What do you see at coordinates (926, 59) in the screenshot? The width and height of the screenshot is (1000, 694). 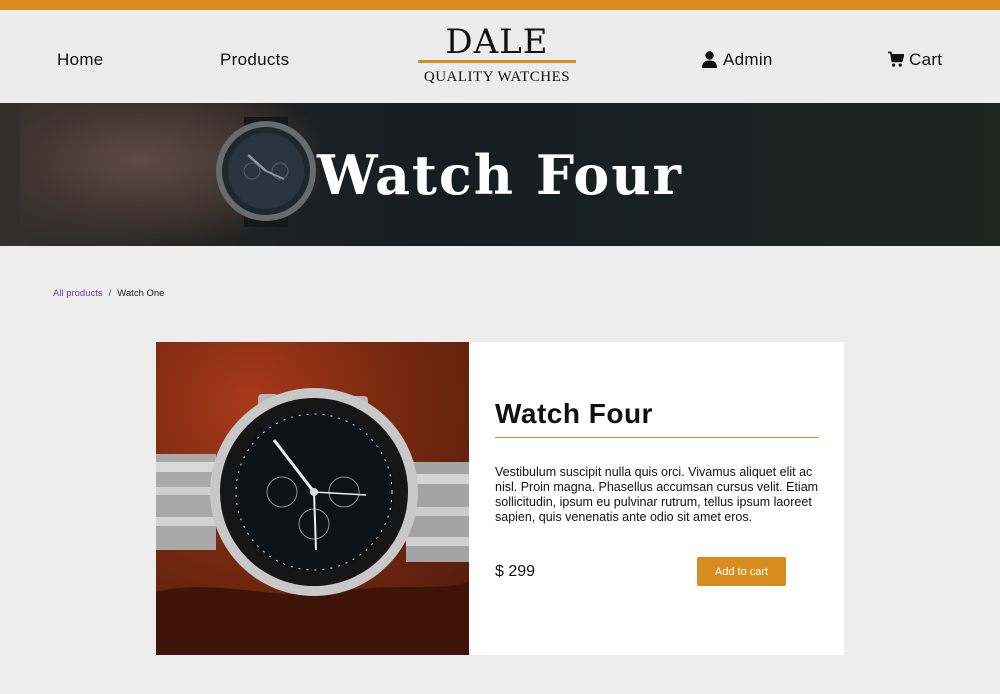 I see `nav-cart-label: Cart` at bounding box center [926, 59].